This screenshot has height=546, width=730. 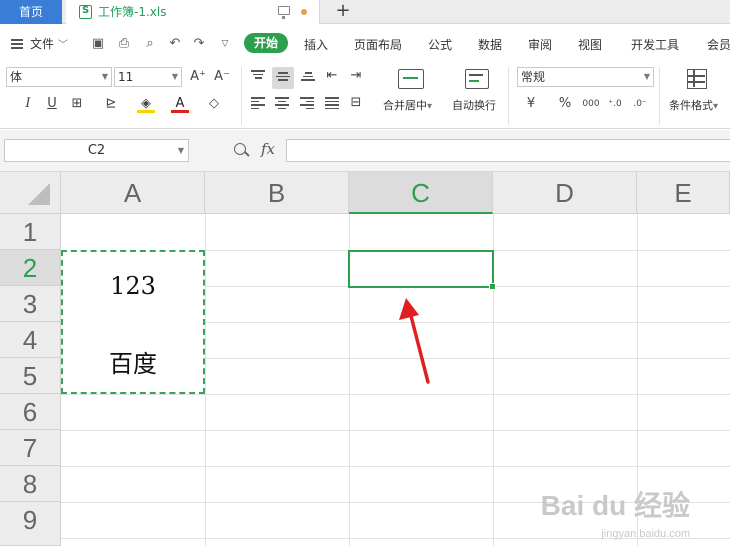 What do you see at coordinates (30, 524) in the screenshot?
I see `row-header-9: 9` at bounding box center [30, 524].